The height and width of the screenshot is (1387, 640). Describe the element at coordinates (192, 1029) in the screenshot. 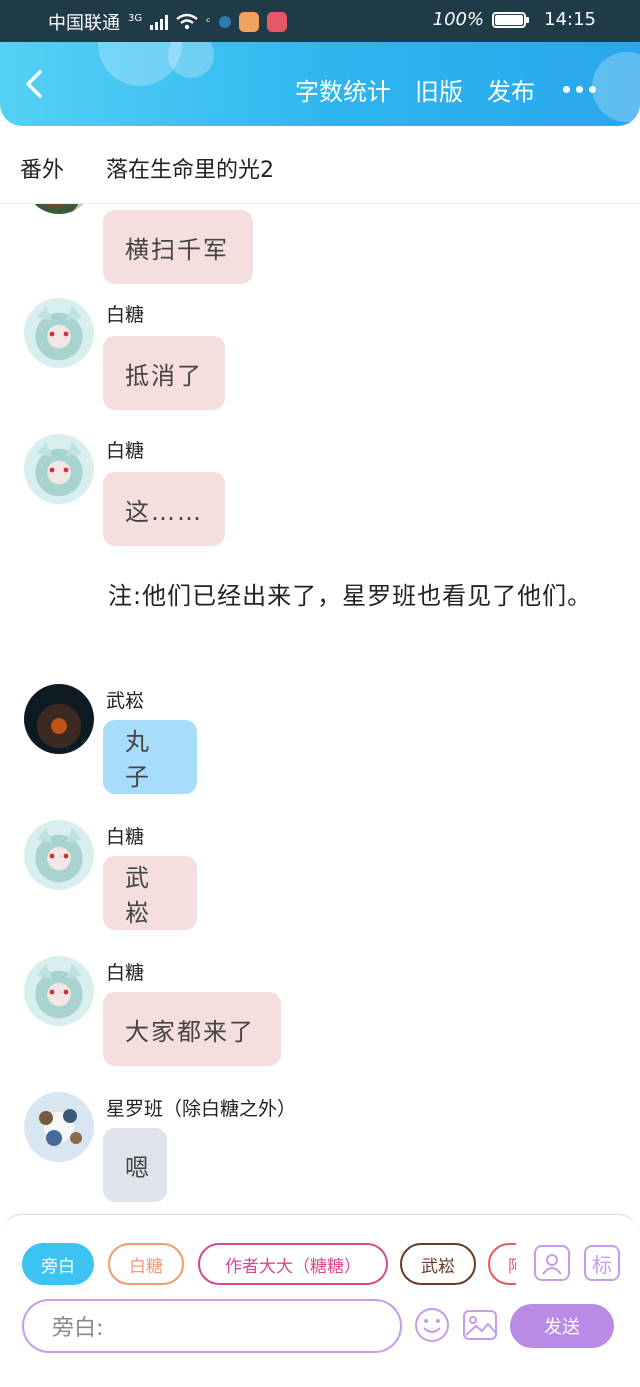

I see `chat-bubble: 大家都来了` at that location.